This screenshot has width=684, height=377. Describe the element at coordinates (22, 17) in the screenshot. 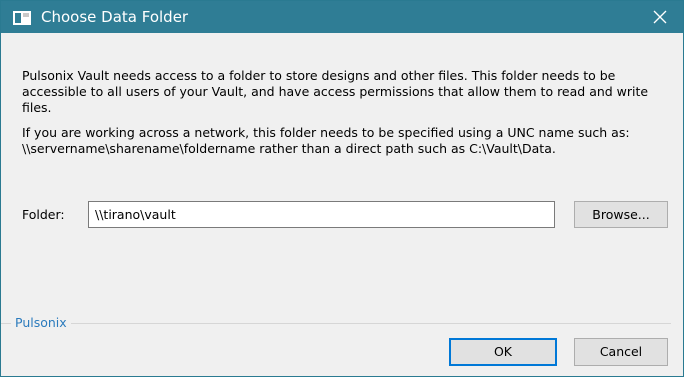

I see `window-app-icon` at that location.